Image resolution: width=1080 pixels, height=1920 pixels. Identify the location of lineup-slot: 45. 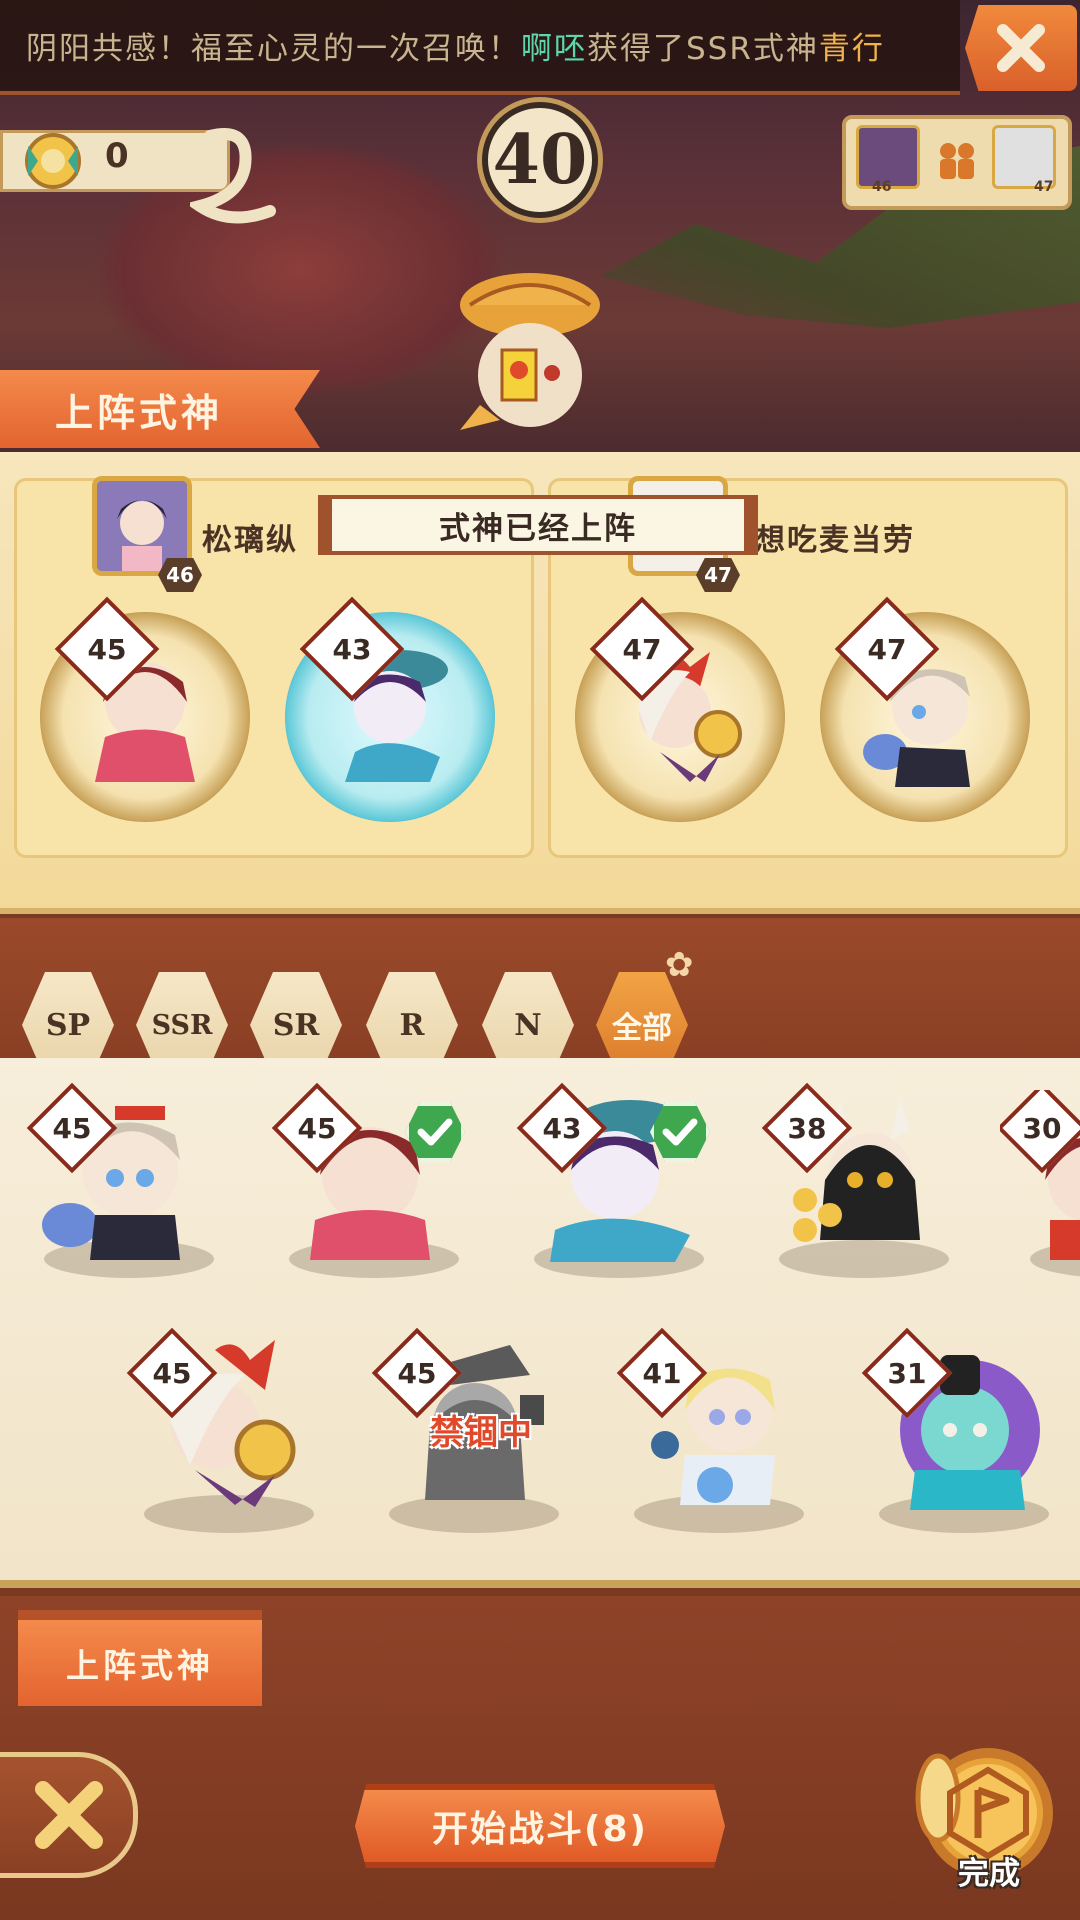
(145, 709).